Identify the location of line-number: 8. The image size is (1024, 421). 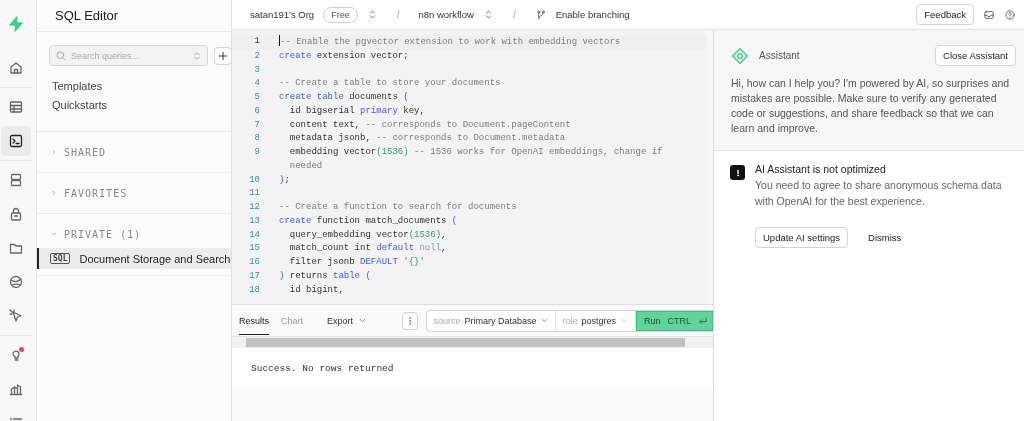
(257, 139).